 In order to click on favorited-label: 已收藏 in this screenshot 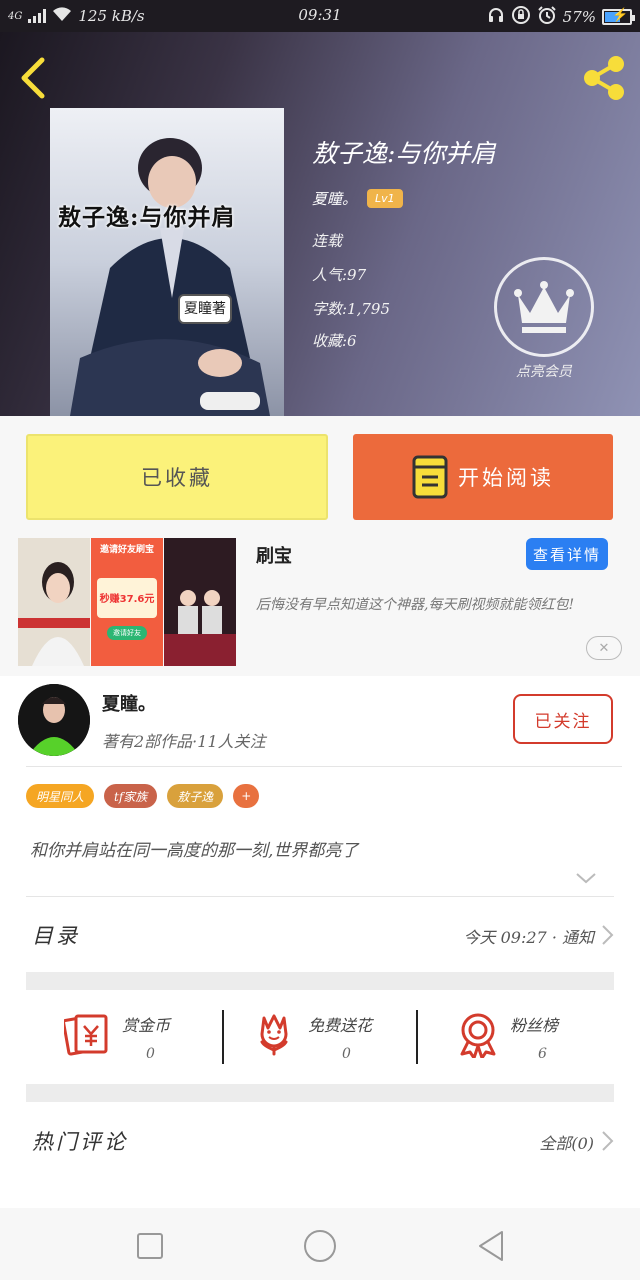, I will do `click(177, 478)`.